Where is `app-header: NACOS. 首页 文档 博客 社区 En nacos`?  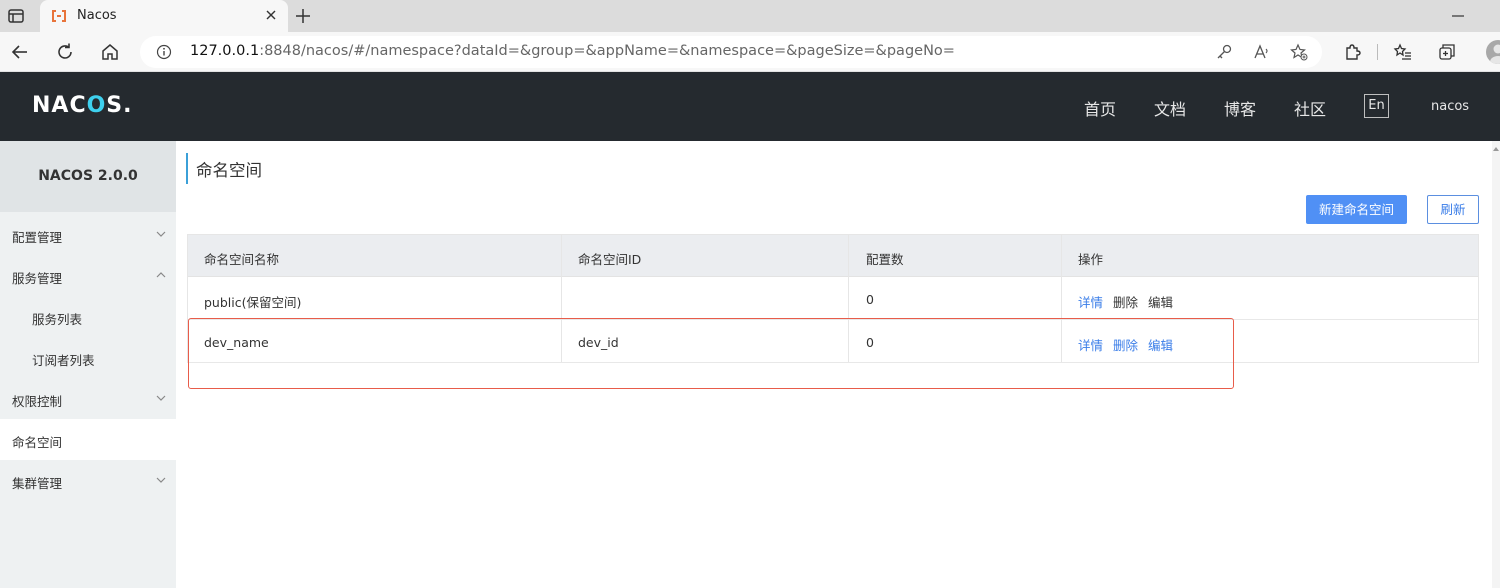 app-header: NACOS. 首页 文档 博客 社区 En nacos is located at coordinates (750, 106).